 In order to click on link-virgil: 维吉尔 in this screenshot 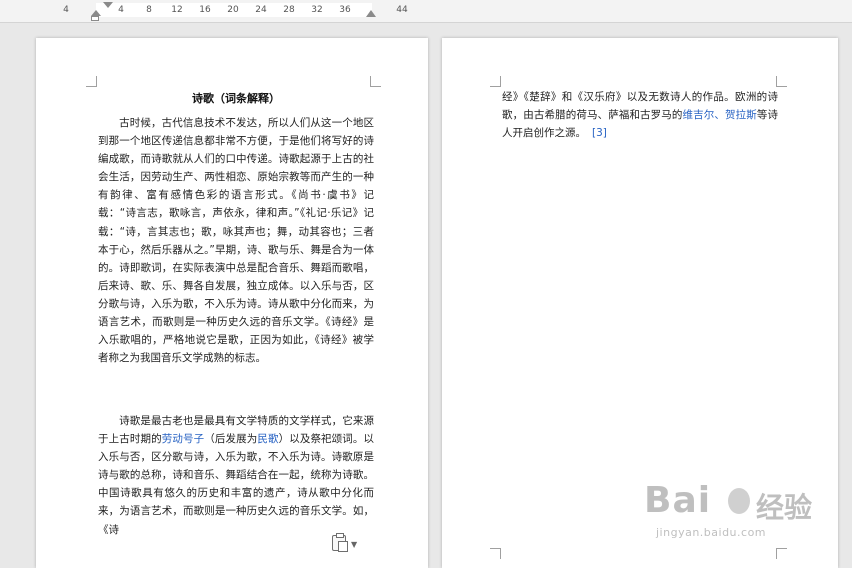, I will do `click(699, 115)`.